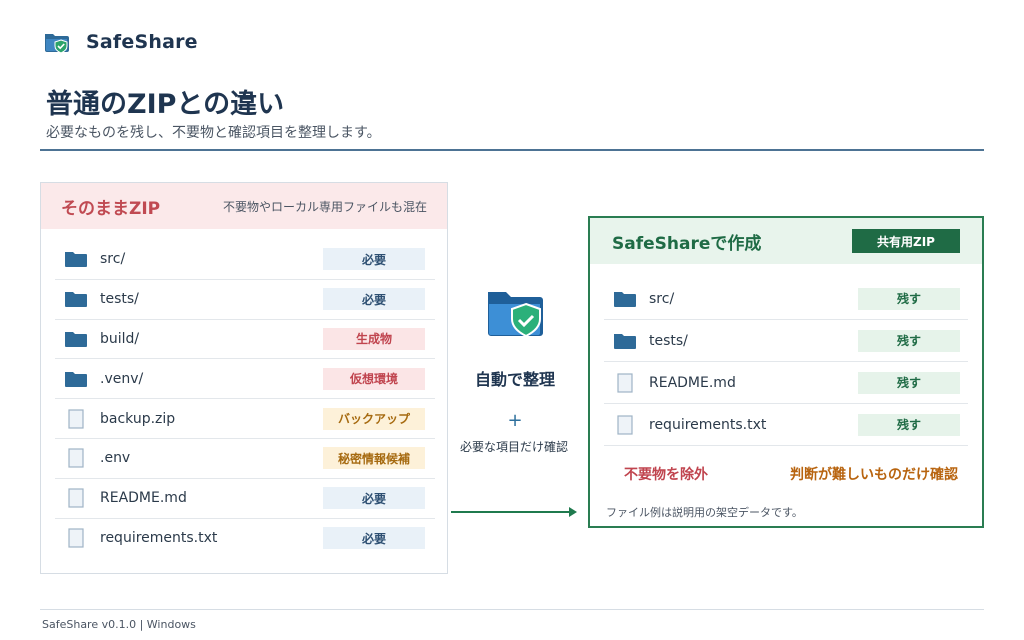 Image resolution: width=1024 pixels, height=640 pixels. Describe the element at coordinates (374, 418) in the screenshot. I see `status-badge: バックアップ` at that location.